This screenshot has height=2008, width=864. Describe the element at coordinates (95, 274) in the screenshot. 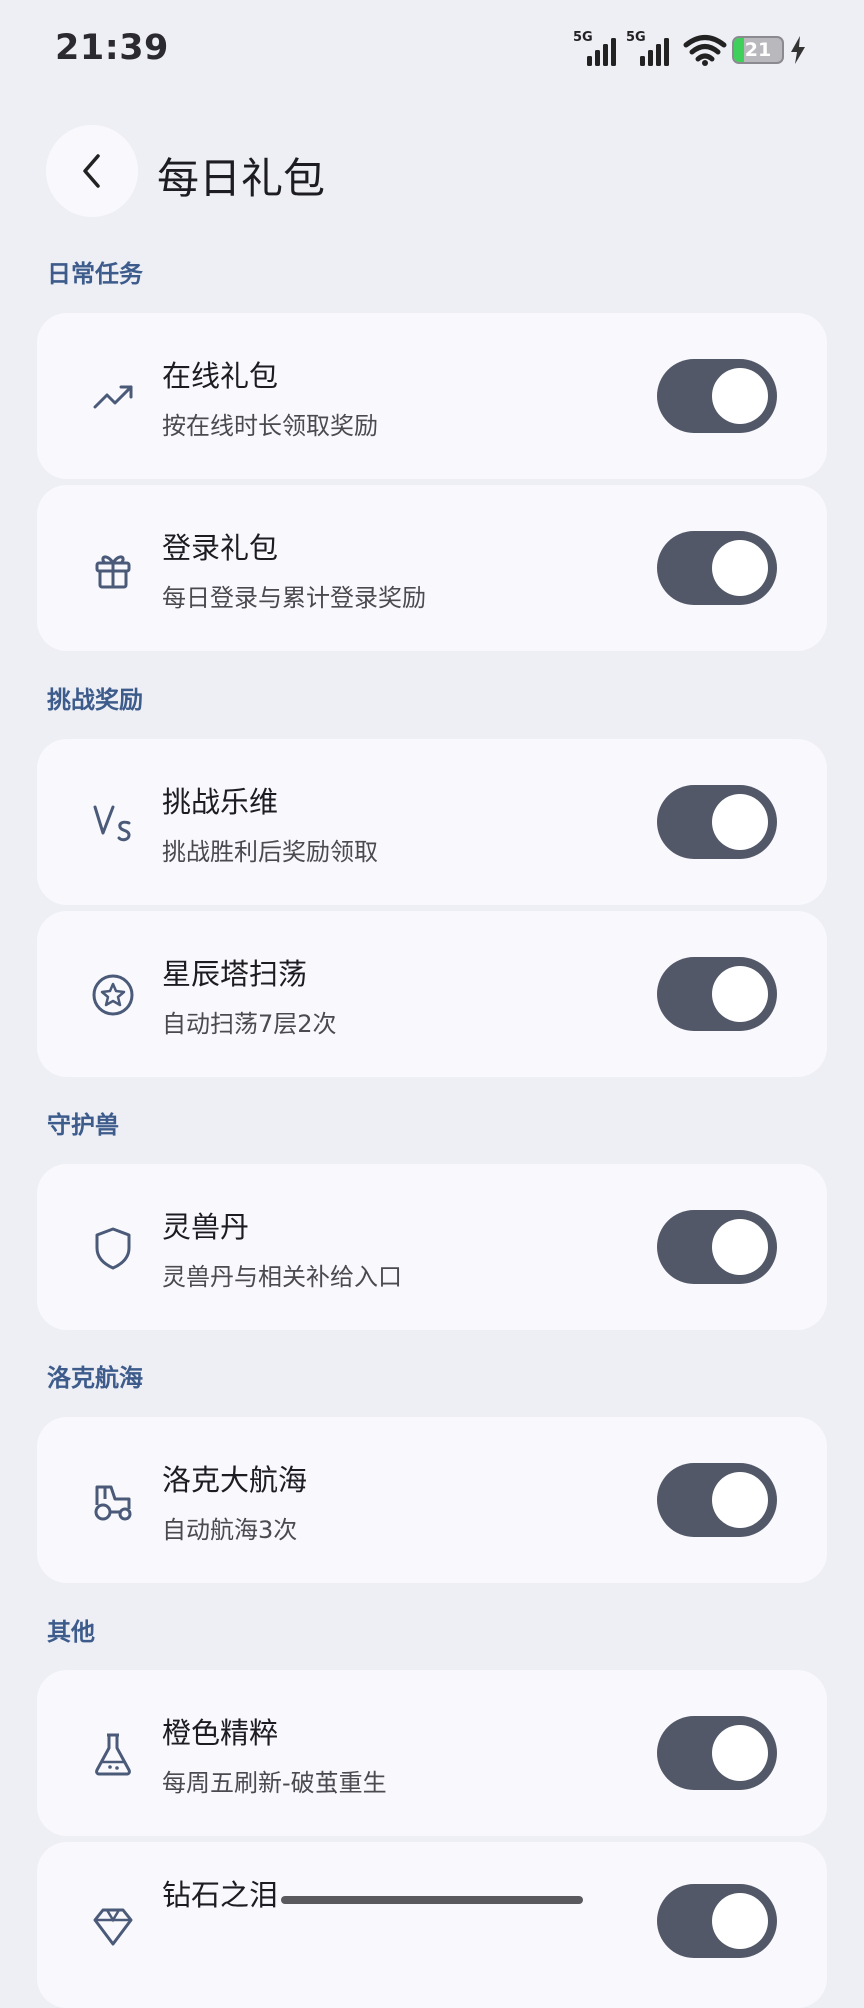

I see `section-daily-tasks: 日常任务` at that location.